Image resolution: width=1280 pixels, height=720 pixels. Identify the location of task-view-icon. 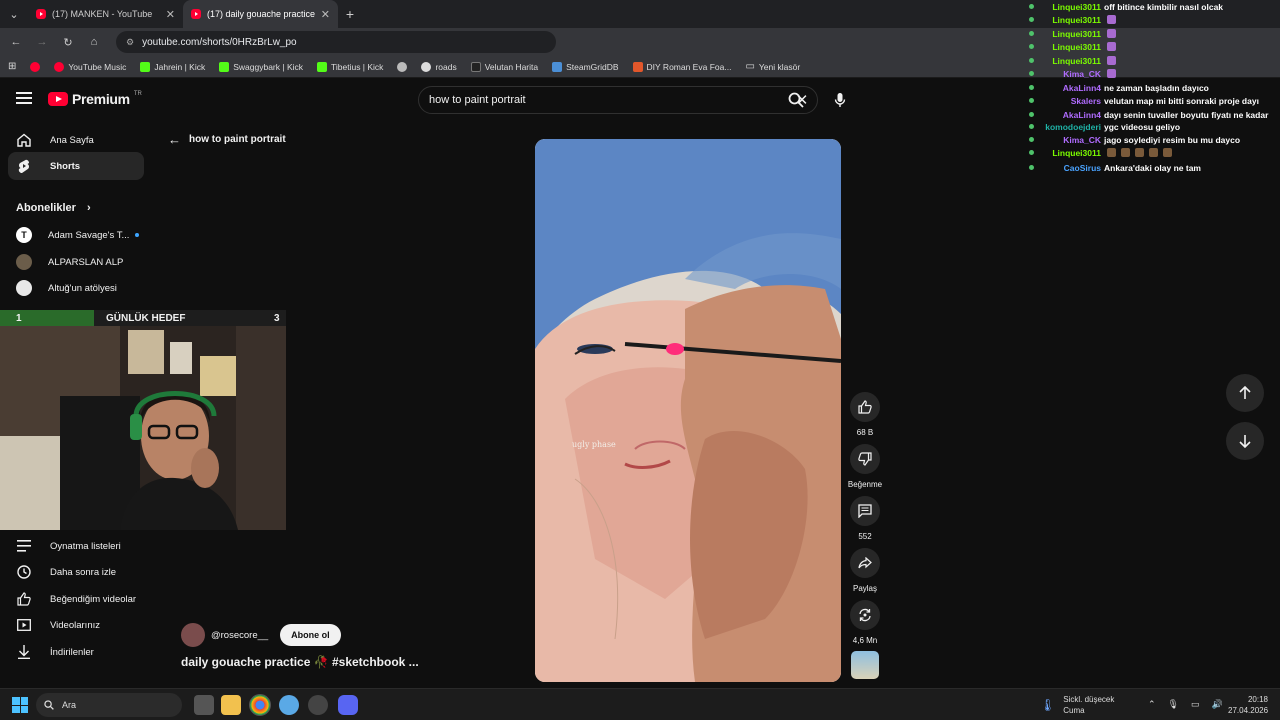
(204, 705).